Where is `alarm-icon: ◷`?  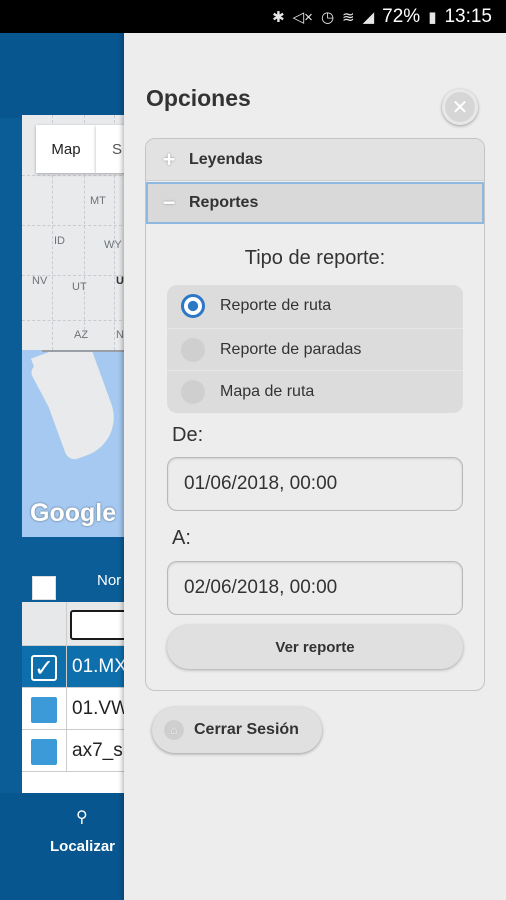 alarm-icon: ◷ is located at coordinates (327, 17).